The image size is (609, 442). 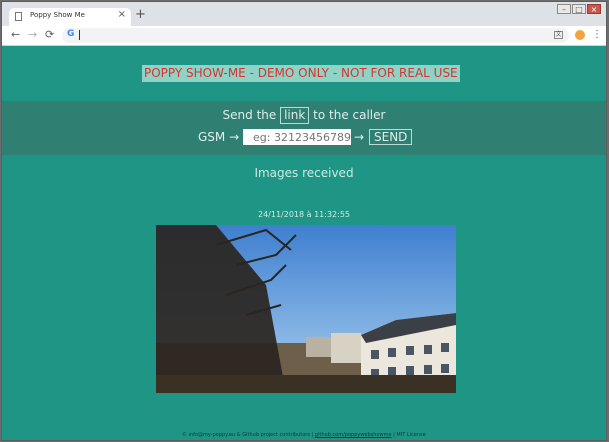 What do you see at coordinates (564, 9) in the screenshot?
I see `minimize-button: –` at bounding box center [564, 9].